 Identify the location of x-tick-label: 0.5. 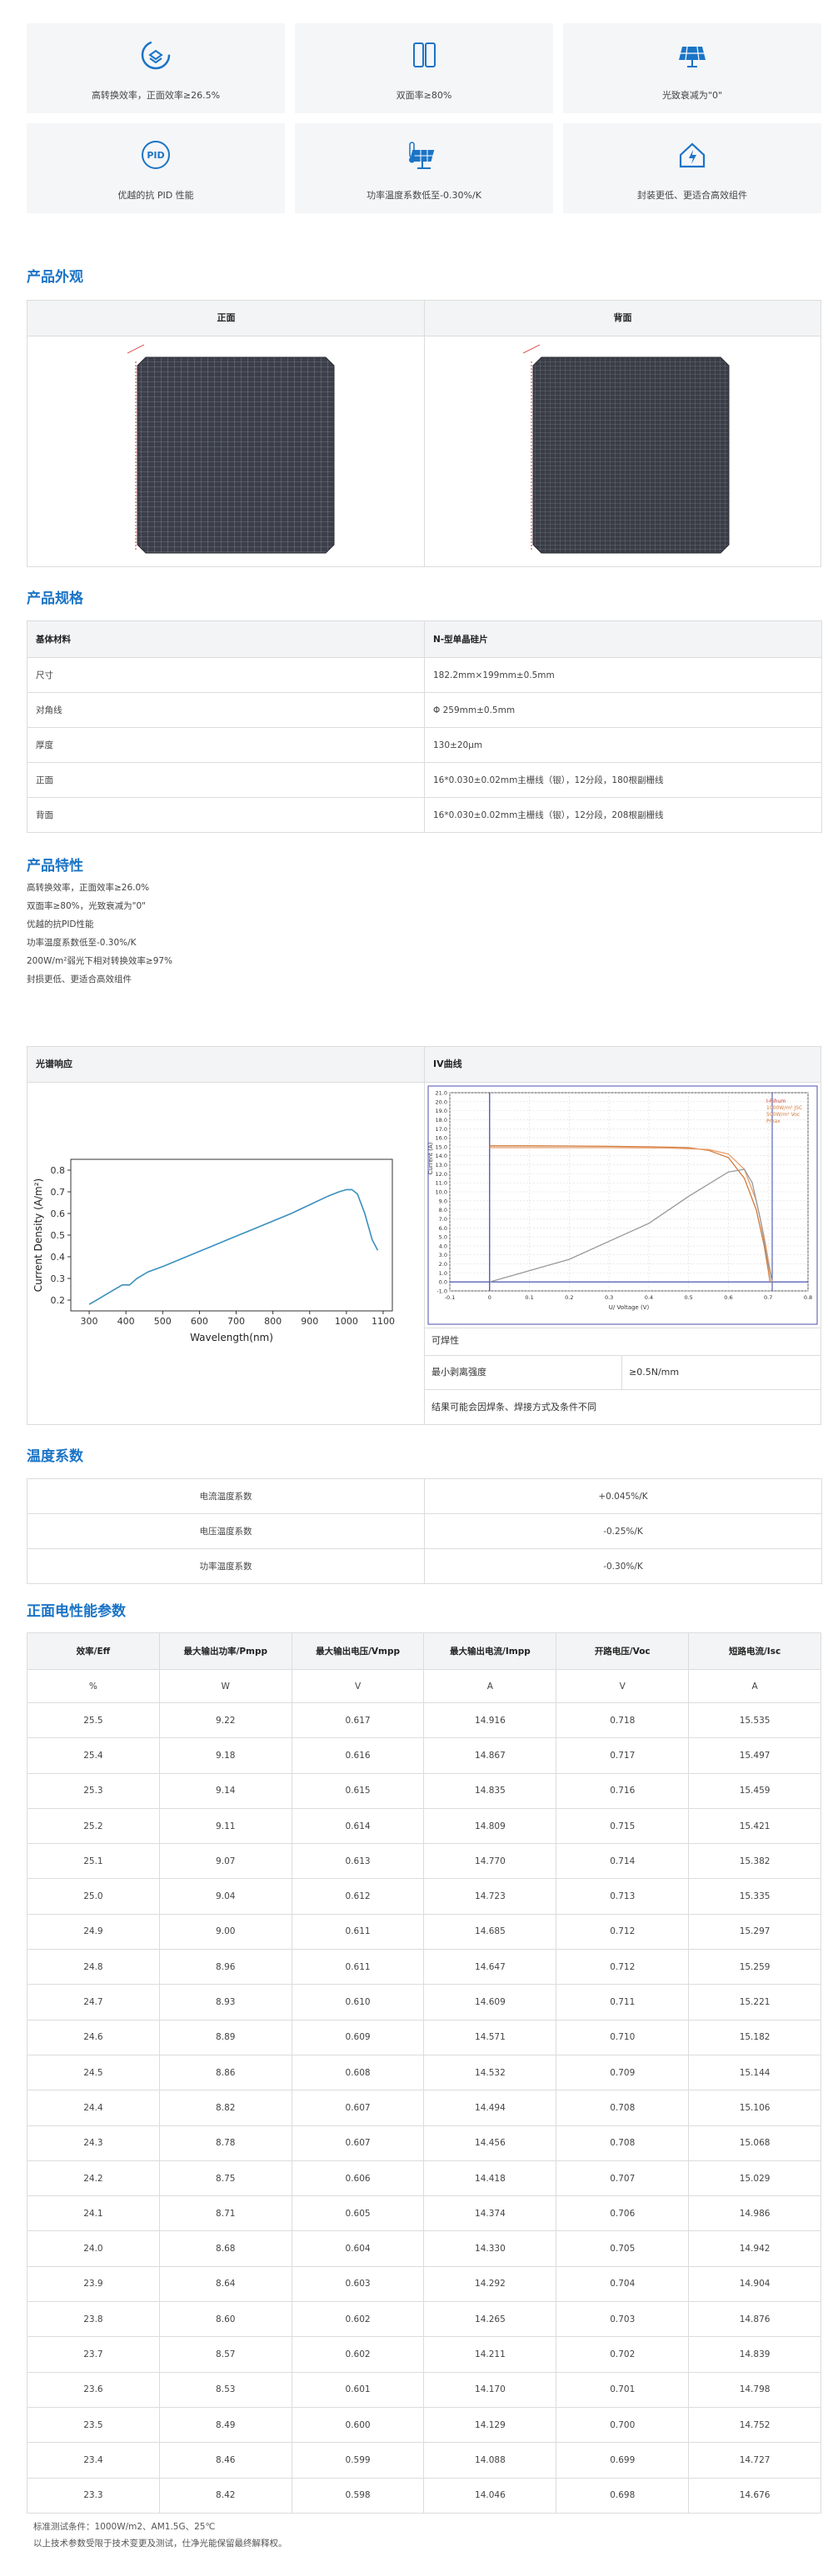
(688, 1297).